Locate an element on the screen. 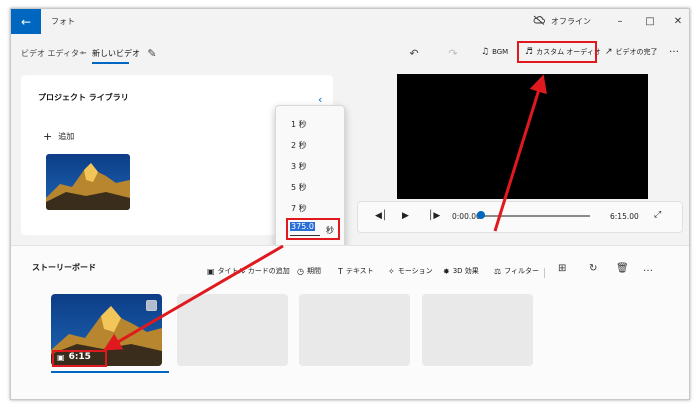 The image size is (700, 407). arrow-to-clip-duration is located at coordinates (193, 297).